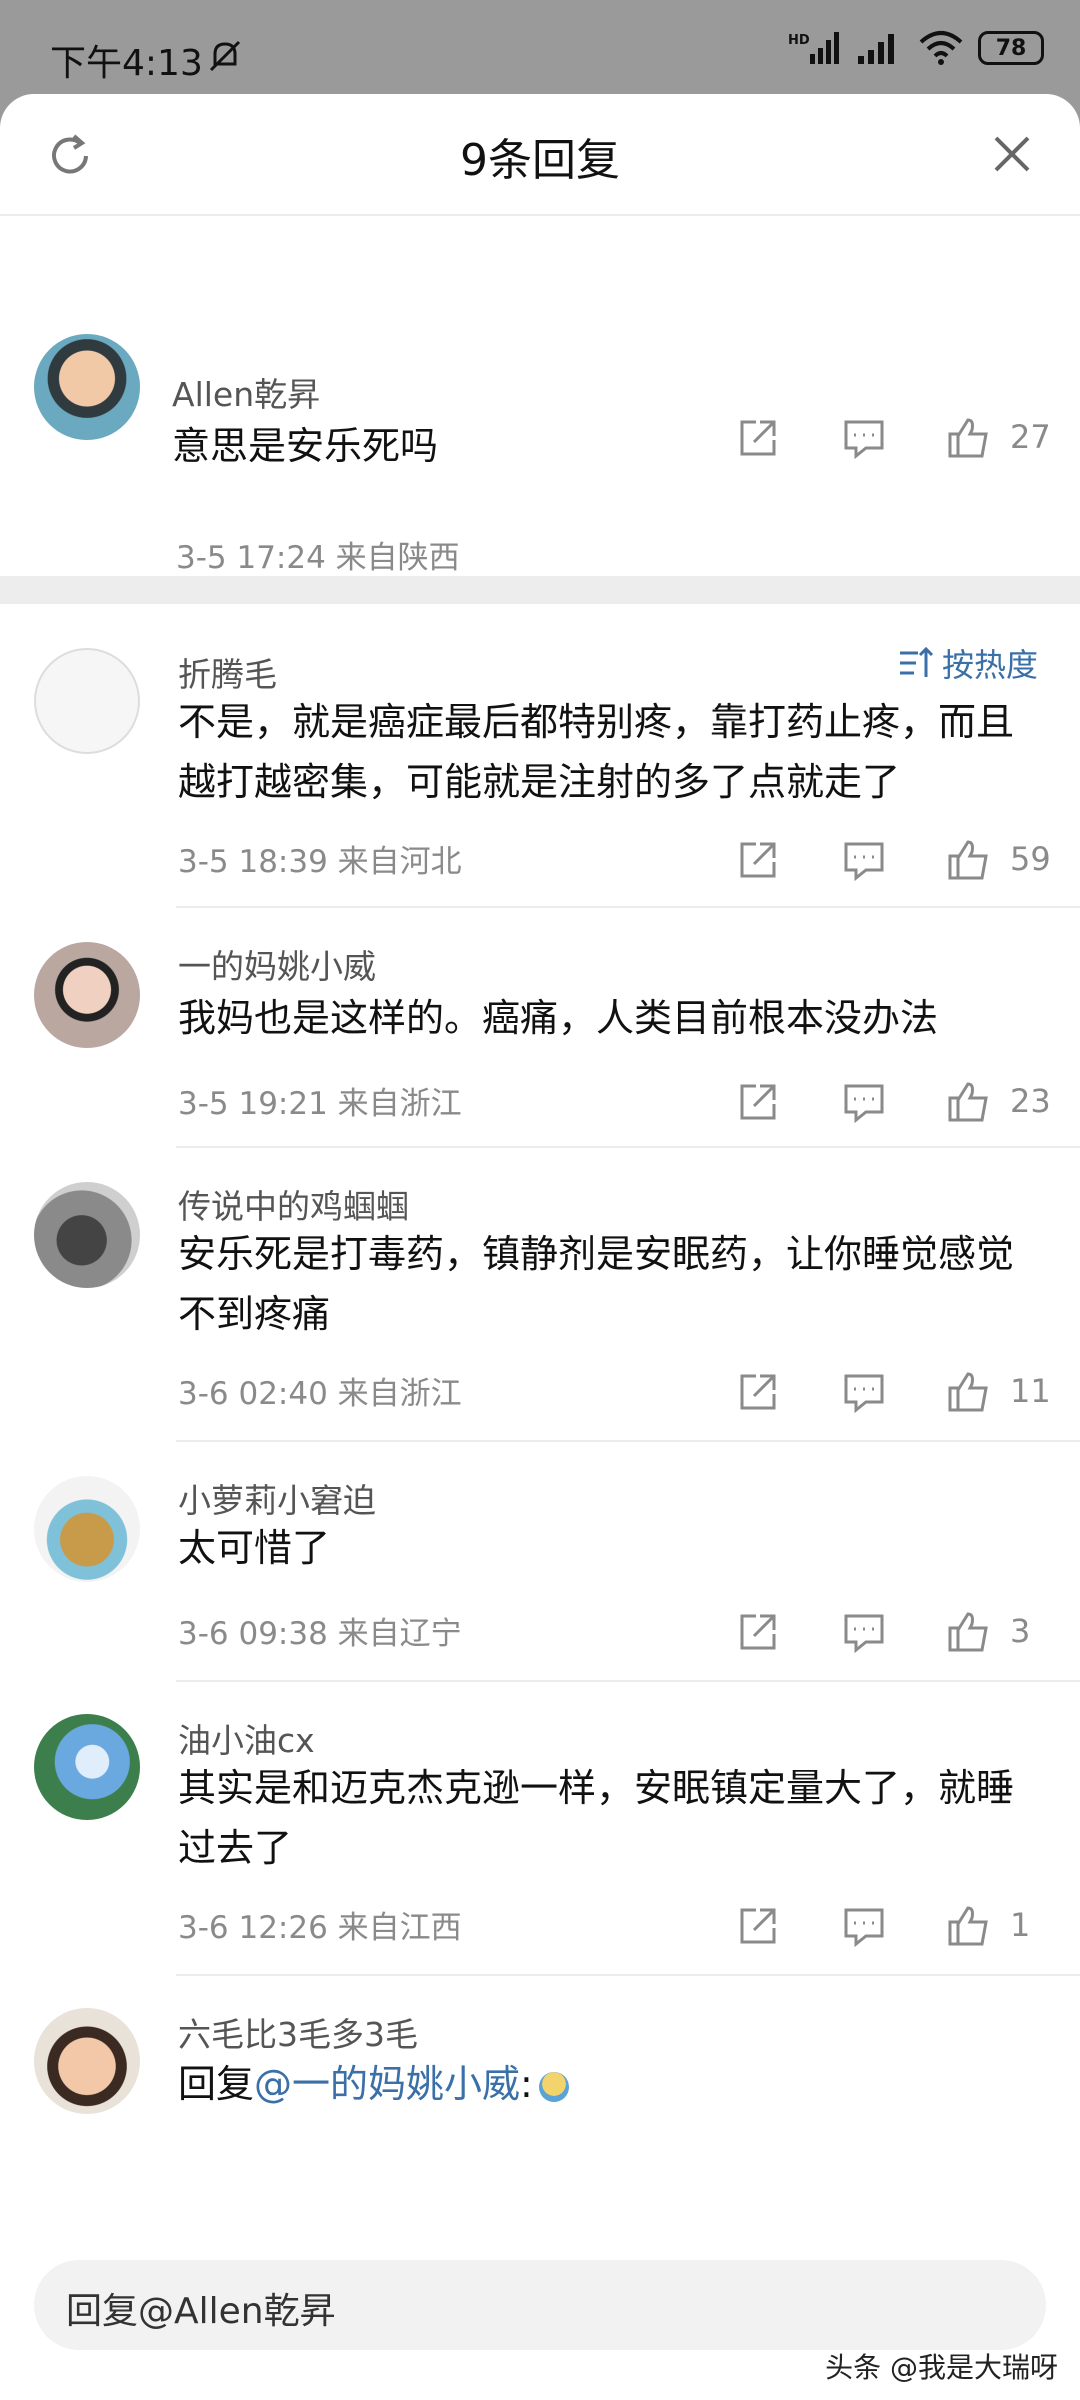 The image size is (1080, 2400). I want to click on signal-hd-icon: HD, so click(813, 48).